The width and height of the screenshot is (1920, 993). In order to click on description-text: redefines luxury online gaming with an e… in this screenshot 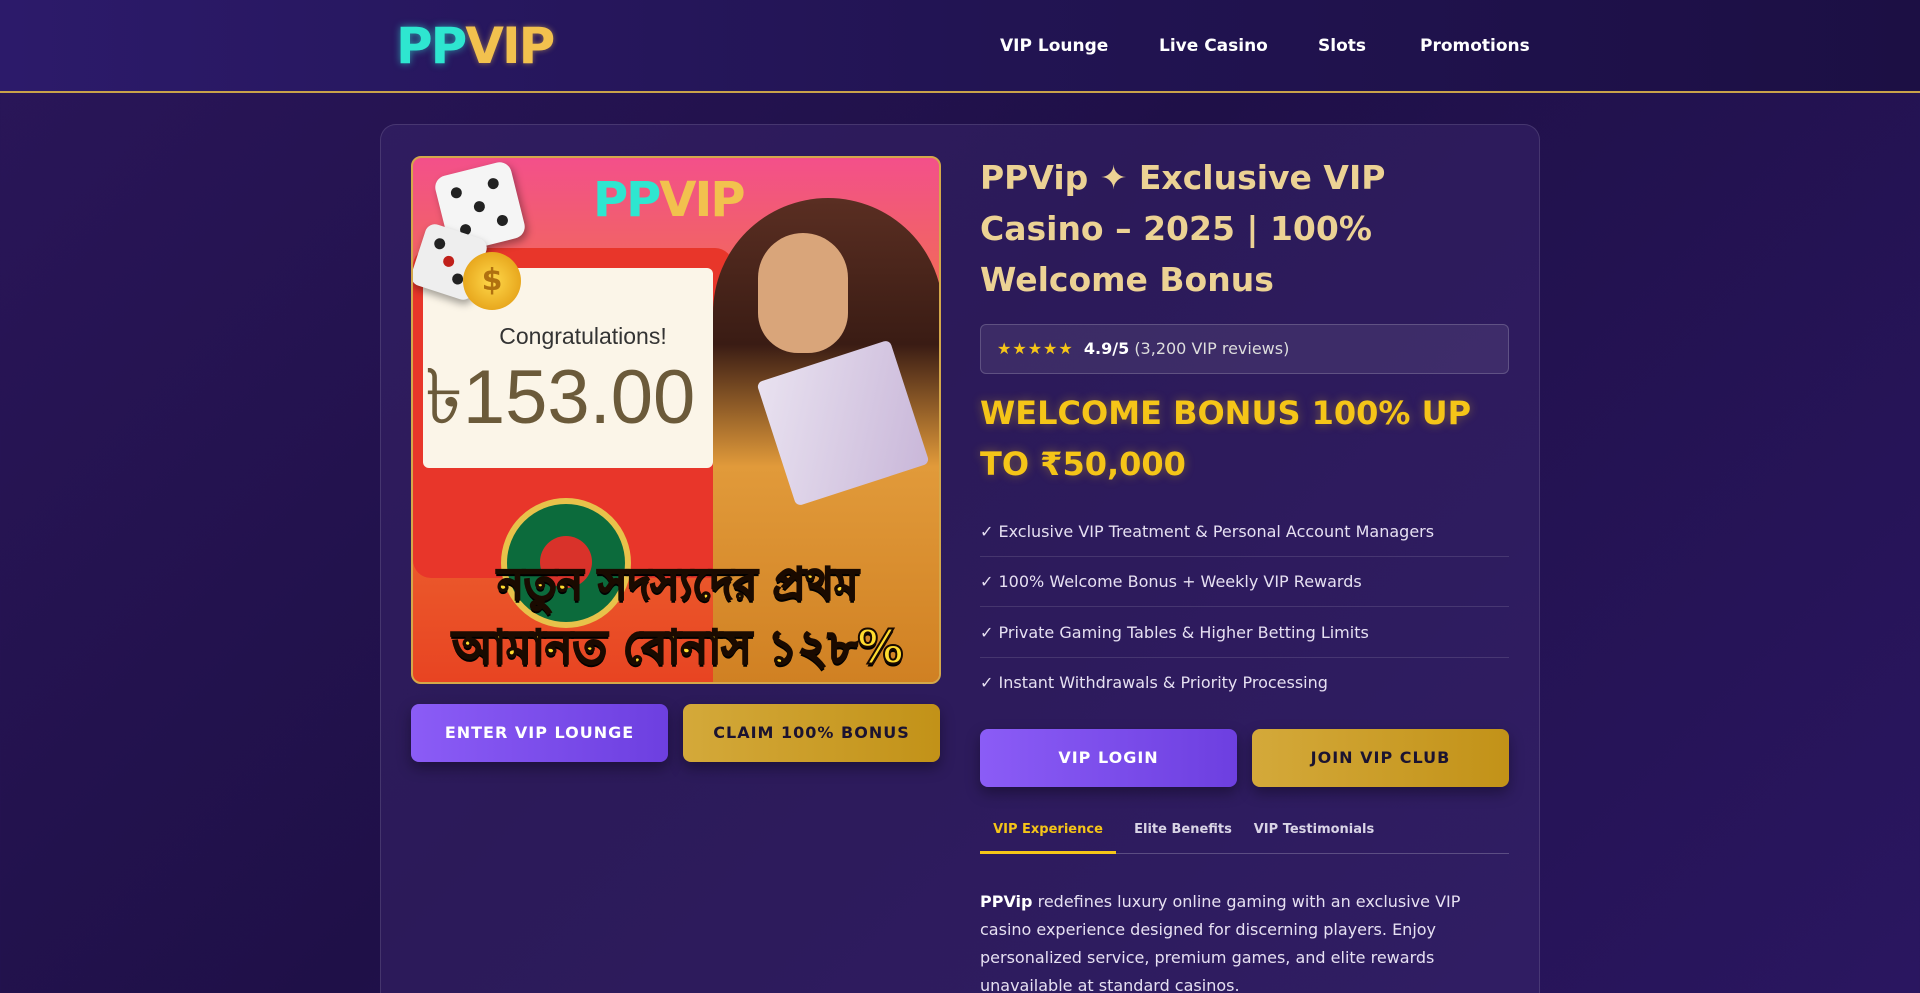, I will do `click(1220, 942)`.